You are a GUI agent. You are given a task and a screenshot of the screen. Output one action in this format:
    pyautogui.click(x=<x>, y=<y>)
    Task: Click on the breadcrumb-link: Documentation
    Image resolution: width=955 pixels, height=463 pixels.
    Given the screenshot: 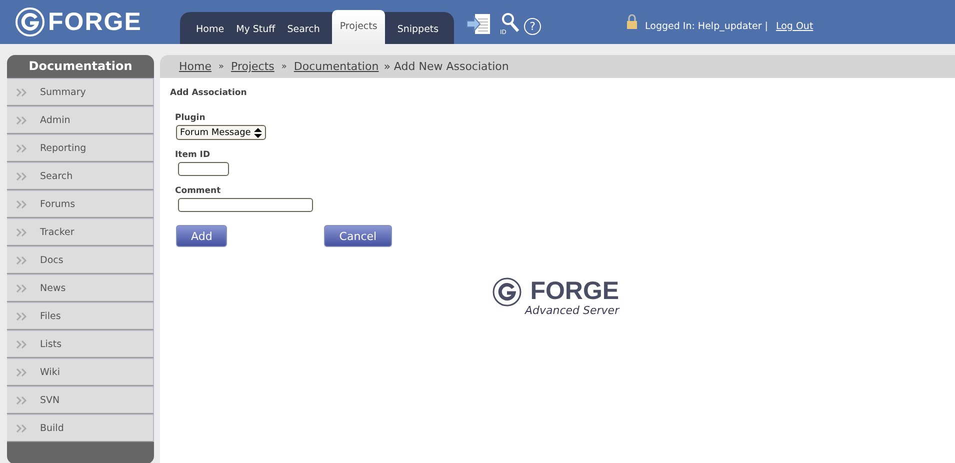 What is the action you would take?
    pyautogui.click(x=336, y=66)
    